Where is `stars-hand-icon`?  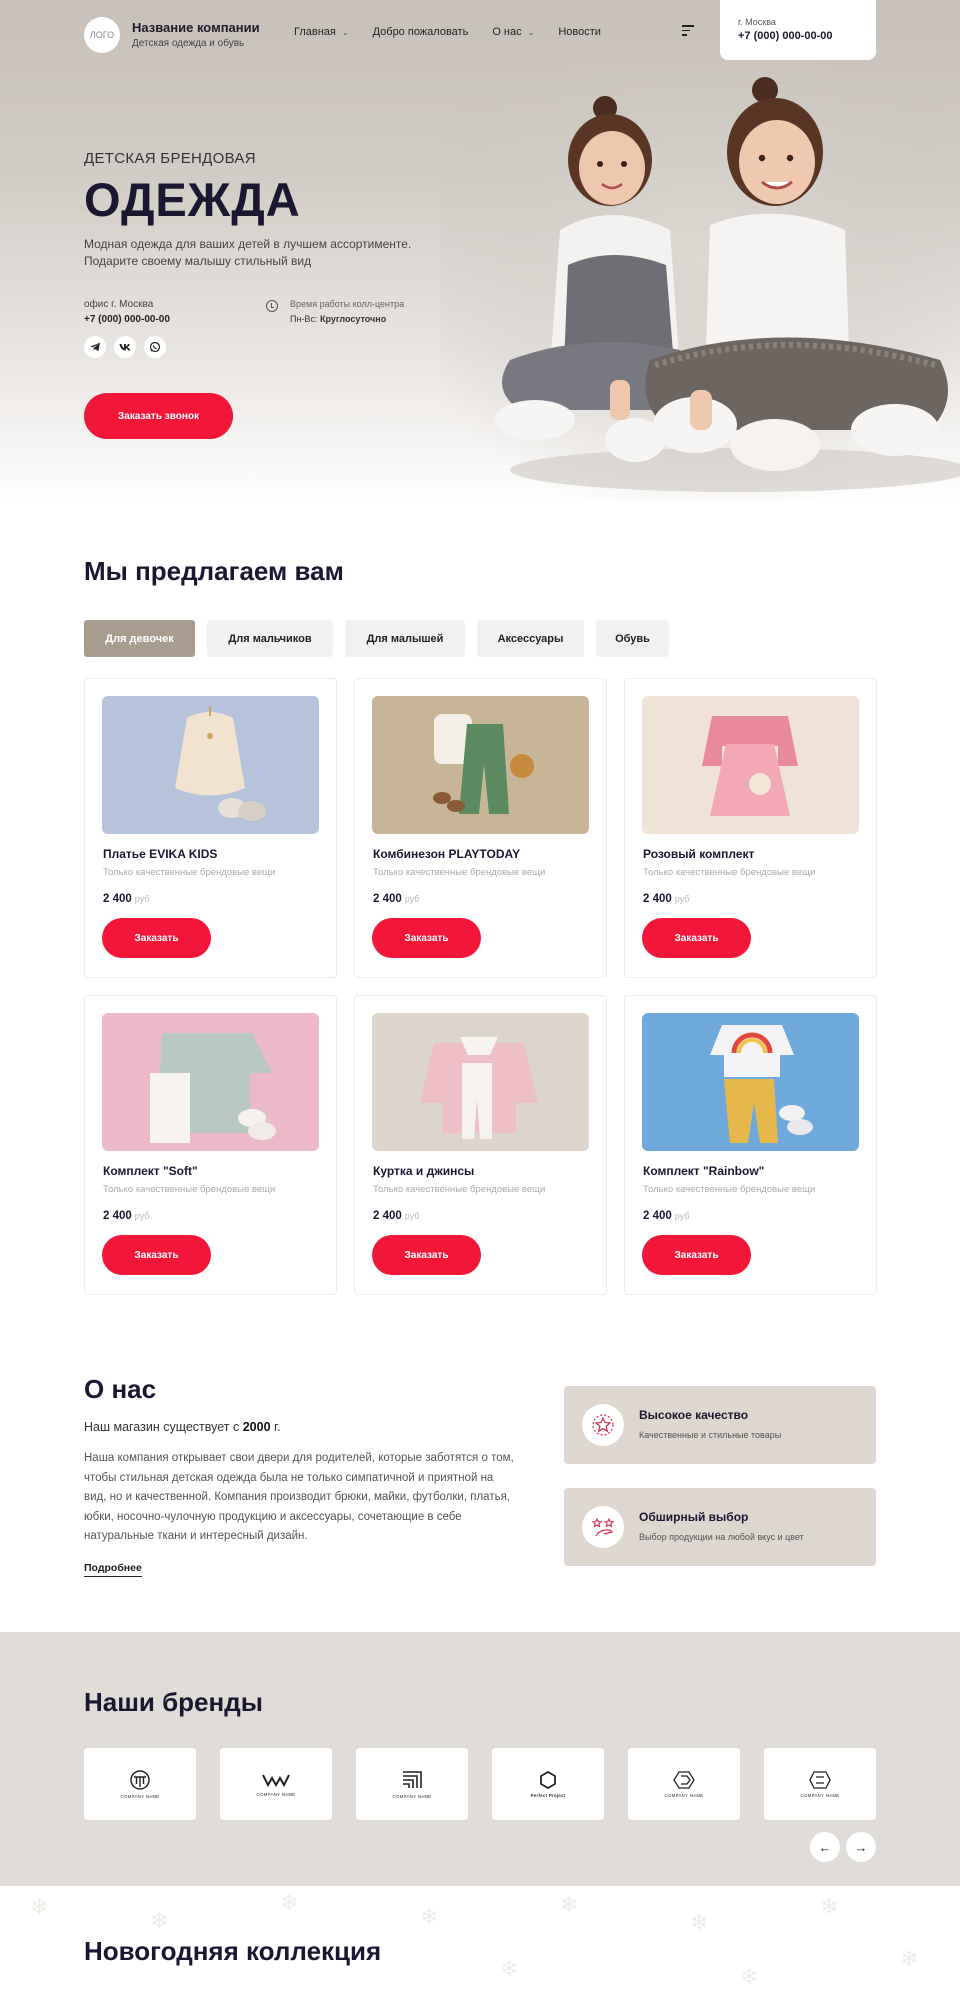
stars-hand-icon is located at coordinates (603, 1527).